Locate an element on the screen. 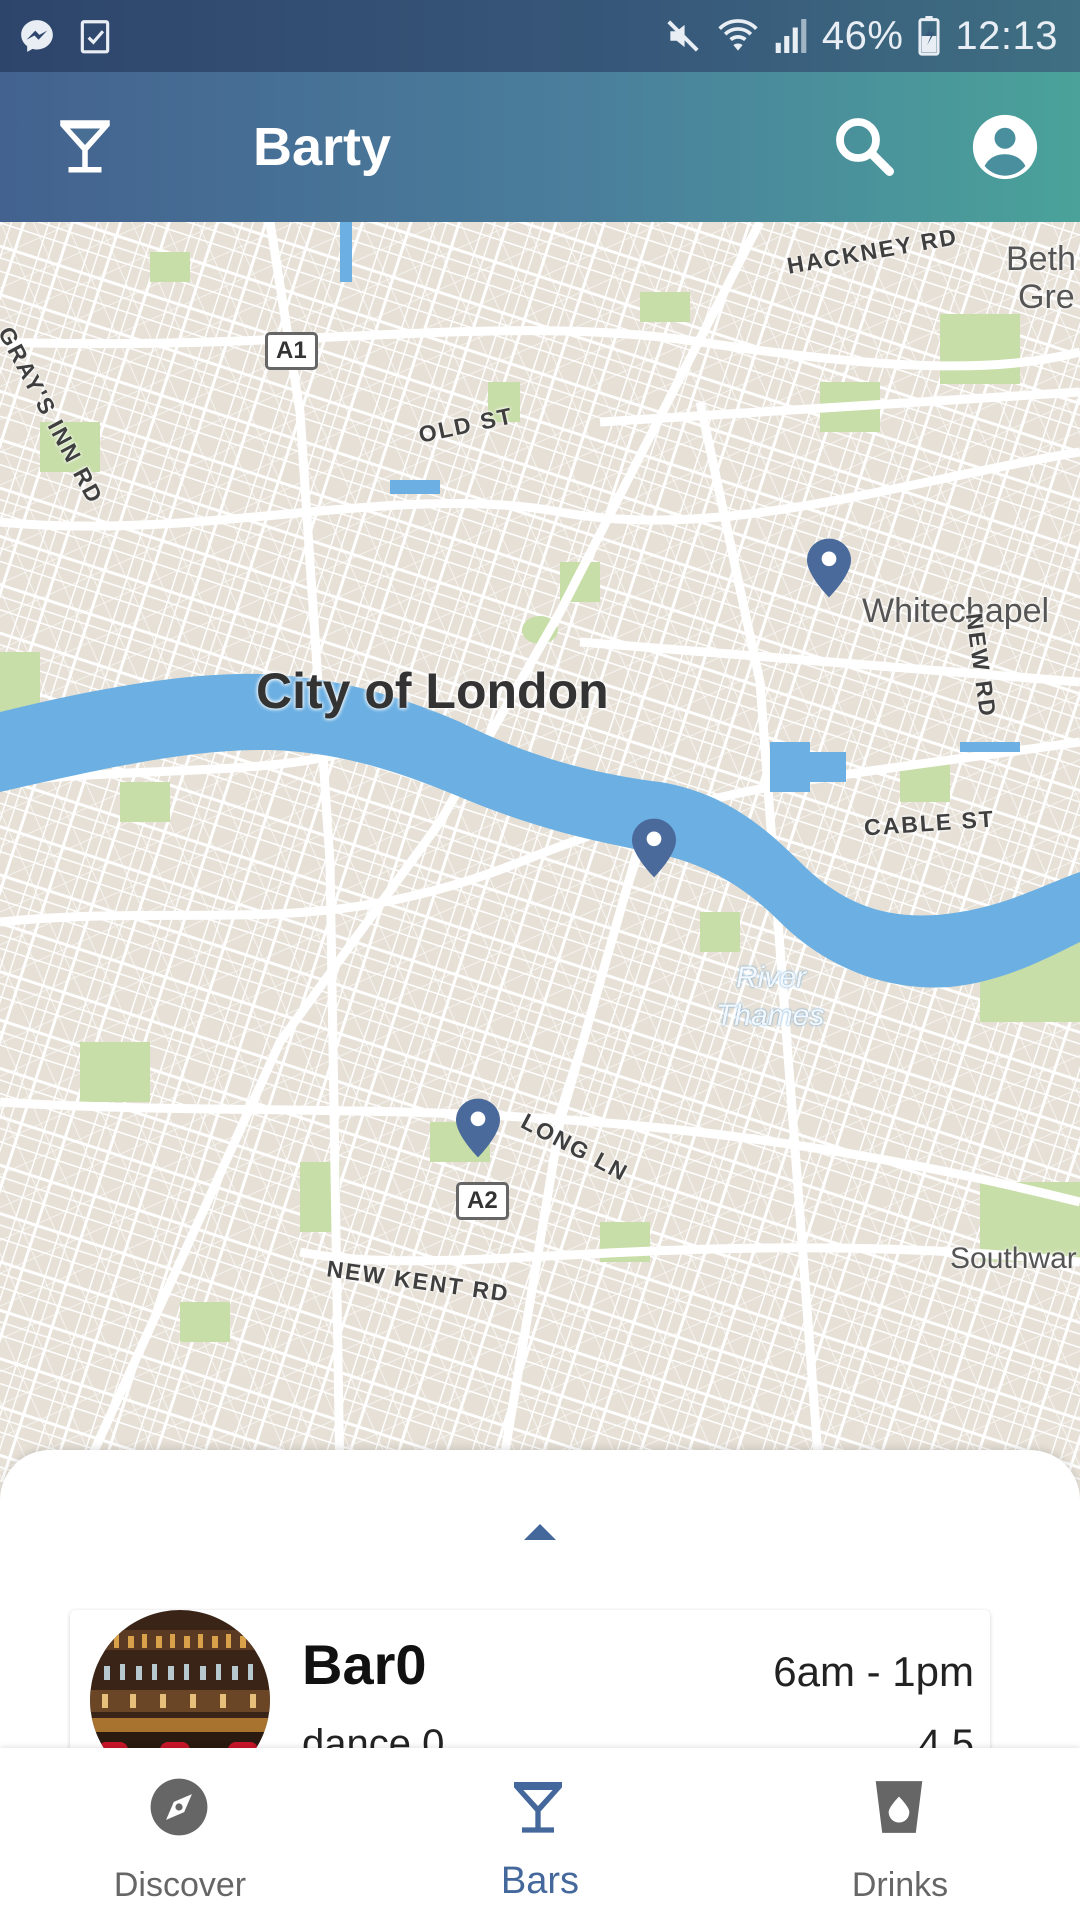 The width and height of the screenshot is (1080, 1920). cup-icon is located at coordinates (899, 1807).